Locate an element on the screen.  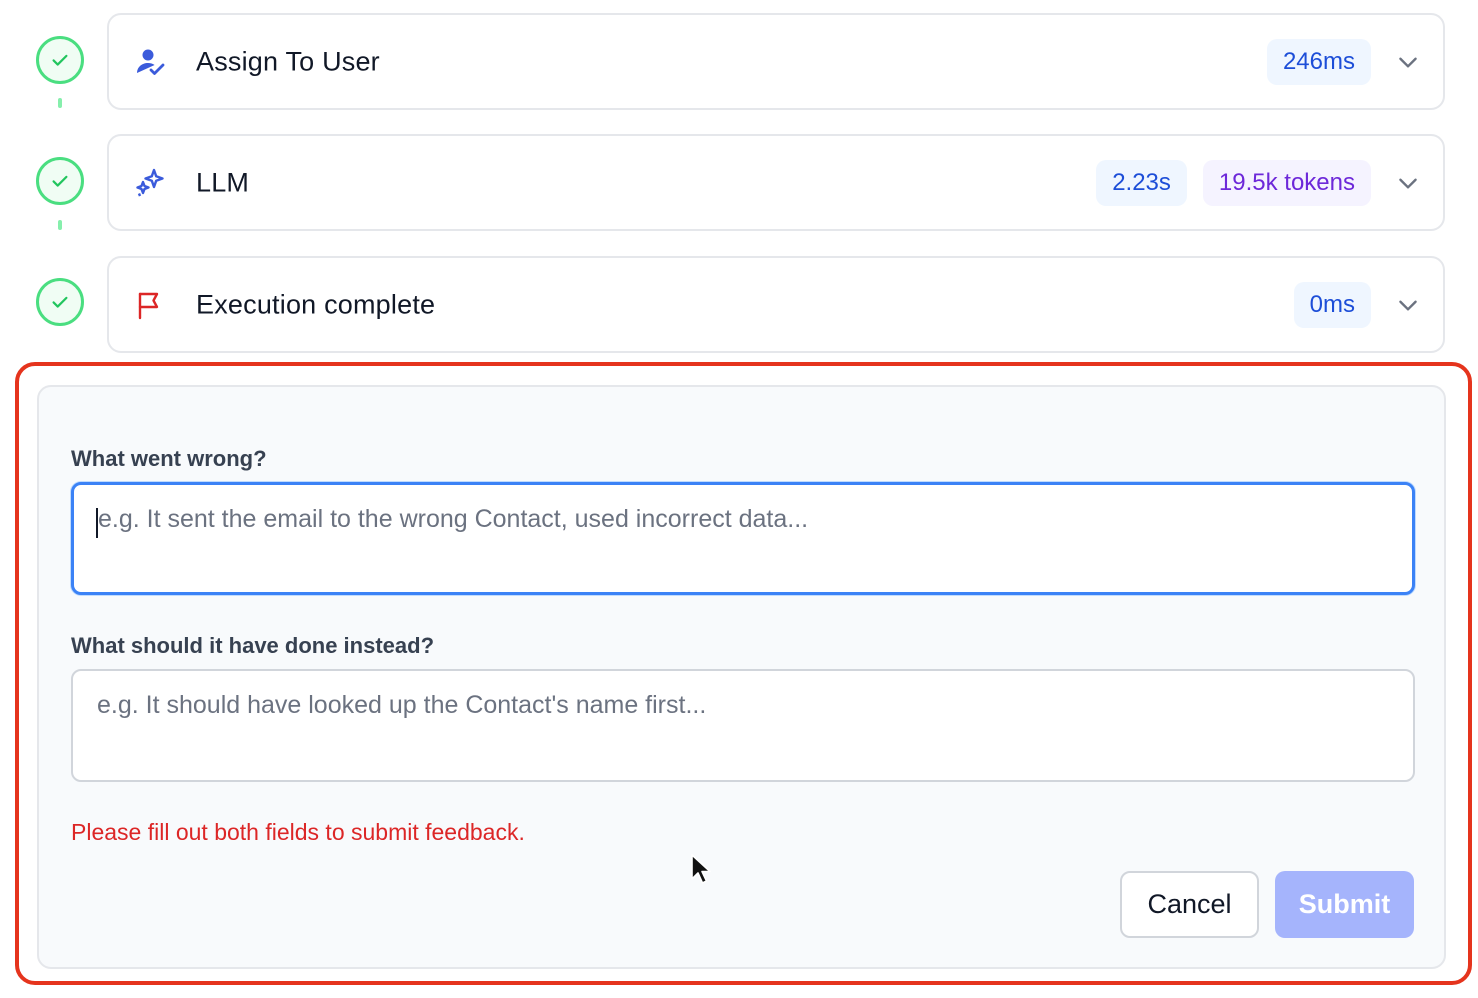
step-title: Assign To User is located at coordinates (288, 61).